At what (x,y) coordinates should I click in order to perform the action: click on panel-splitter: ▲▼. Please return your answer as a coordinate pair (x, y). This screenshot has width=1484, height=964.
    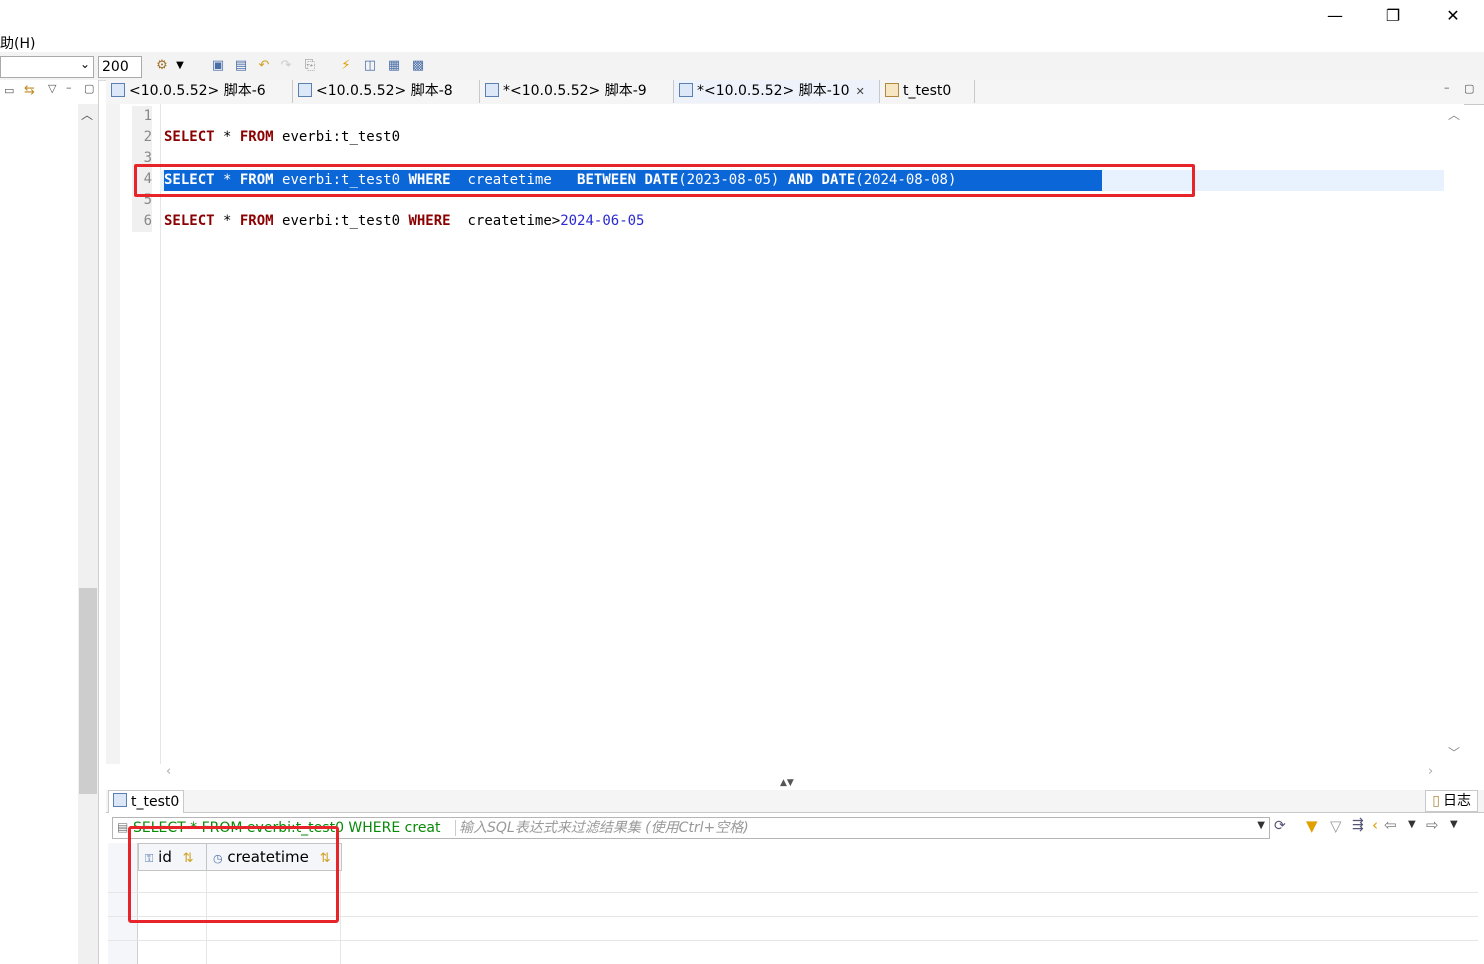
    Looking at the image, I should click on (795, 784).